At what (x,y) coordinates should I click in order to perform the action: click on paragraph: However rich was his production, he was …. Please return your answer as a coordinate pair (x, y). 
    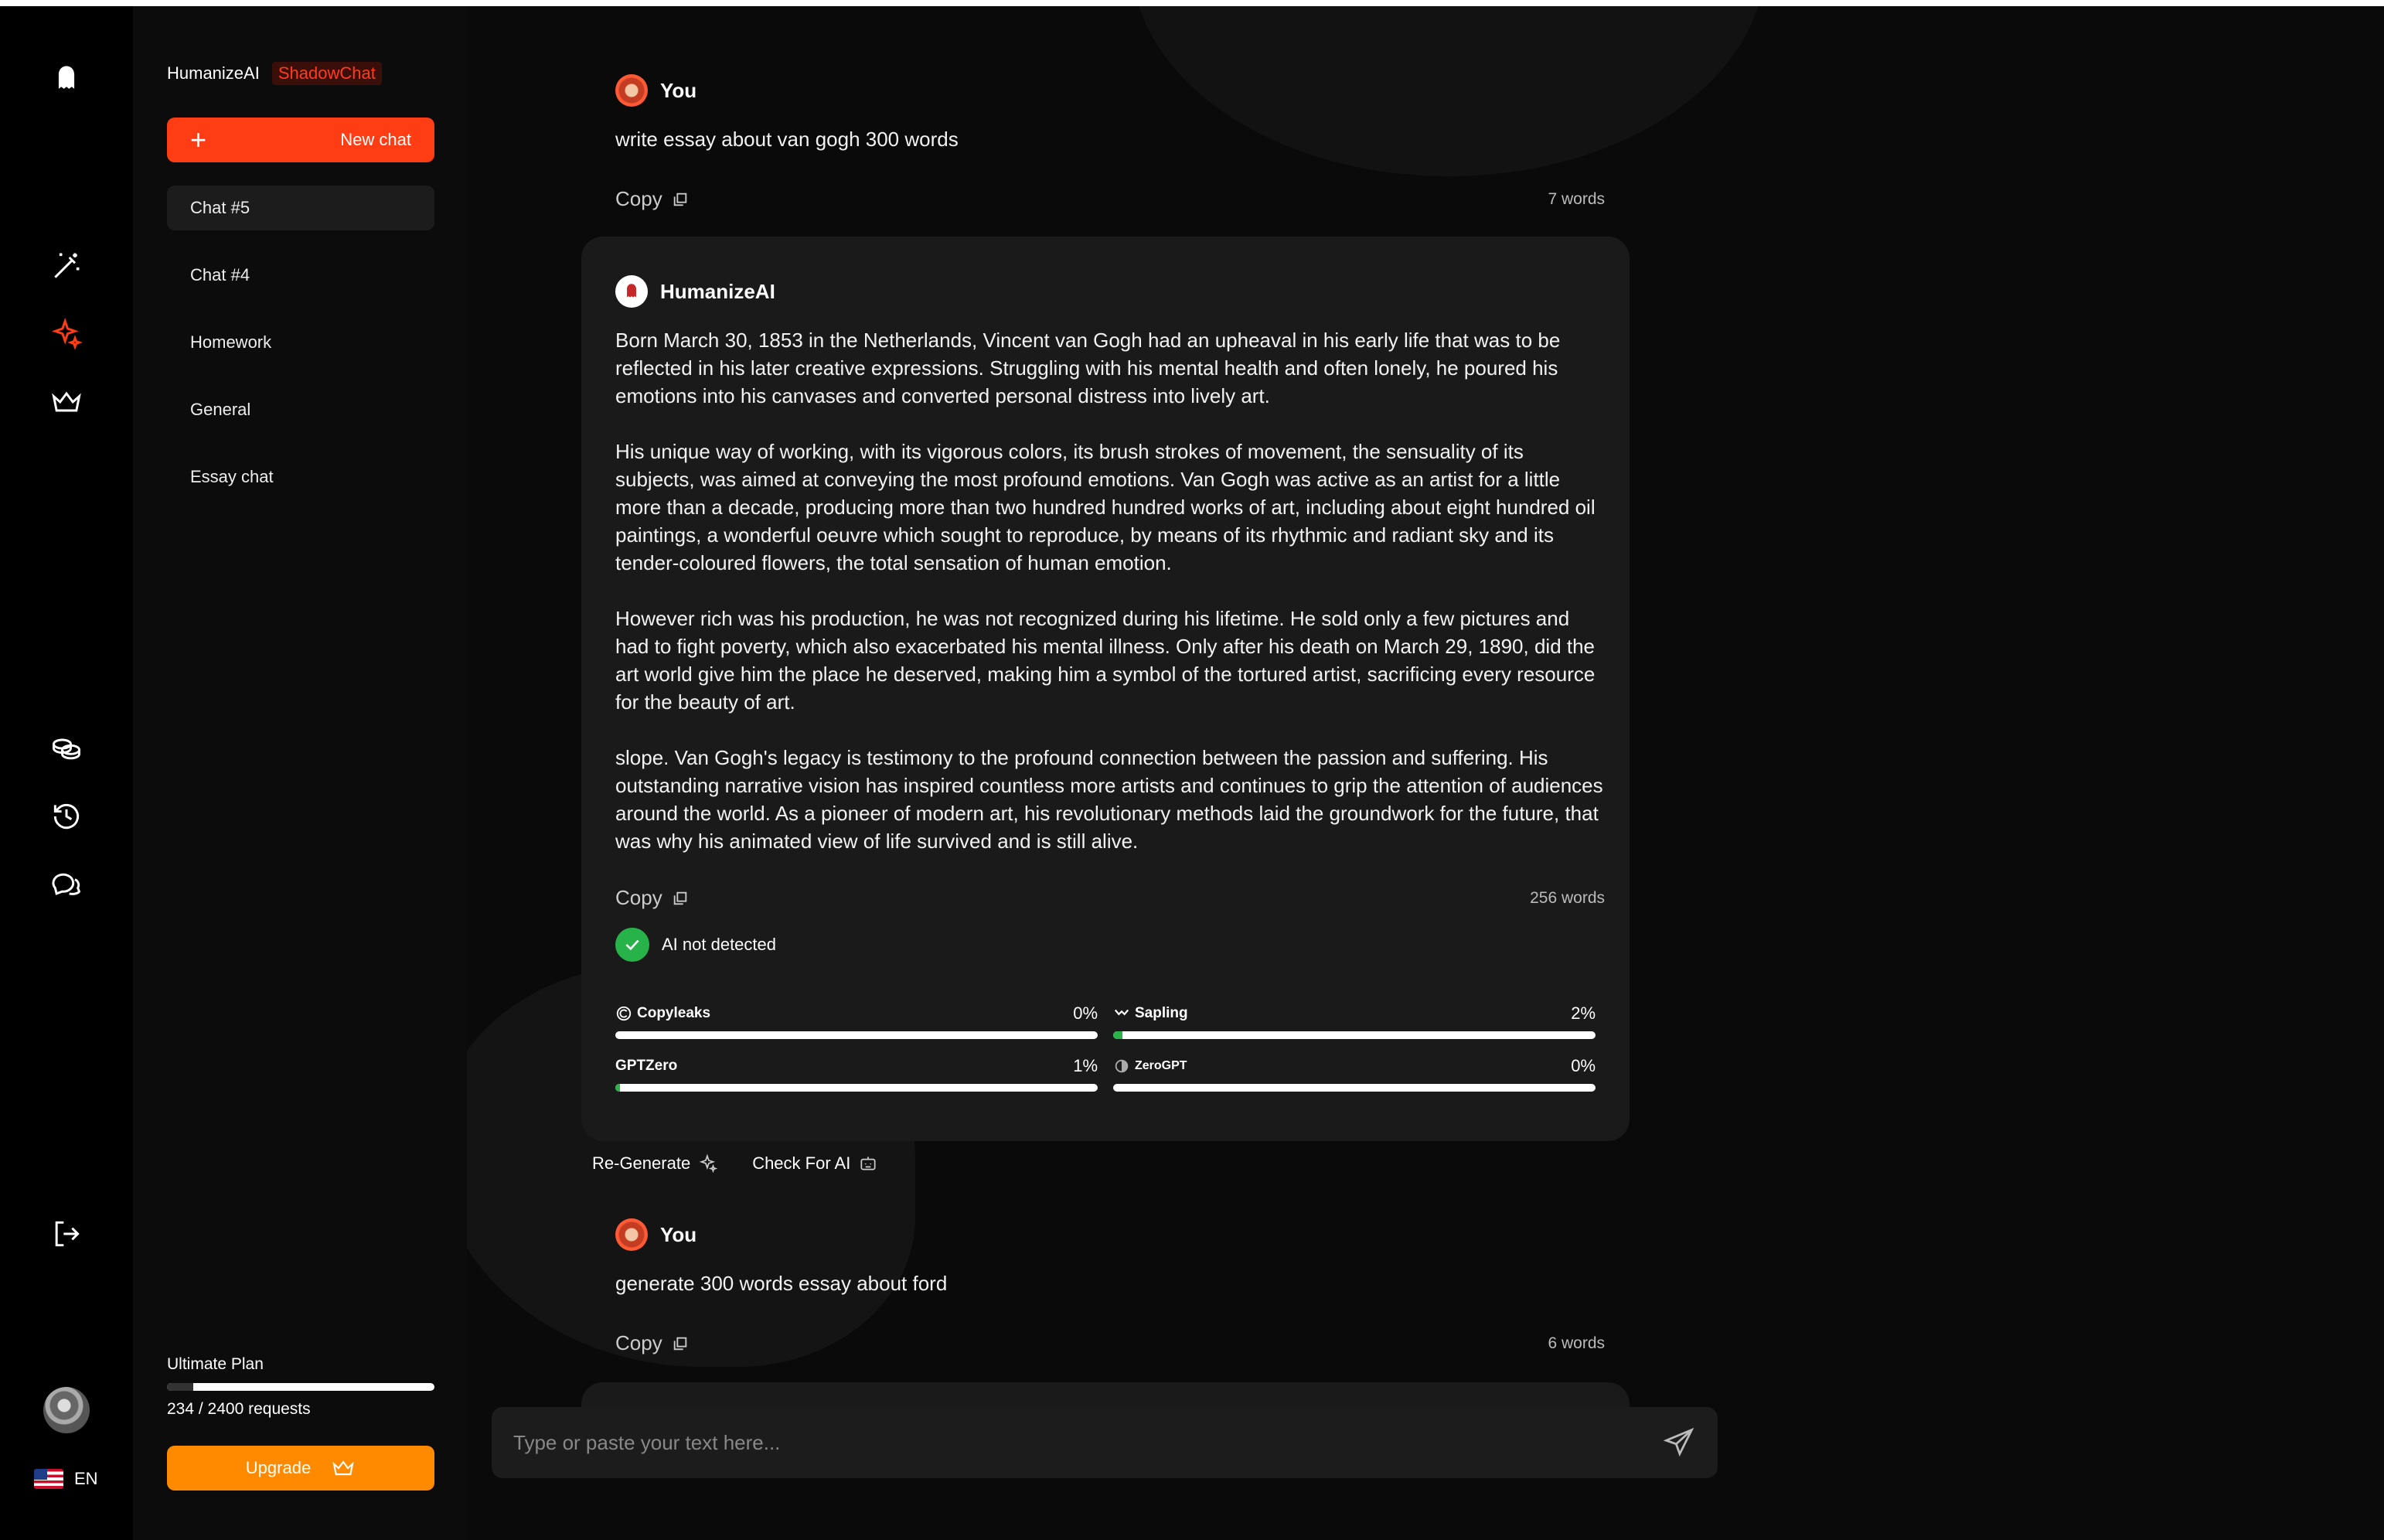
    Looking at the image, I should click on (1105, 660).